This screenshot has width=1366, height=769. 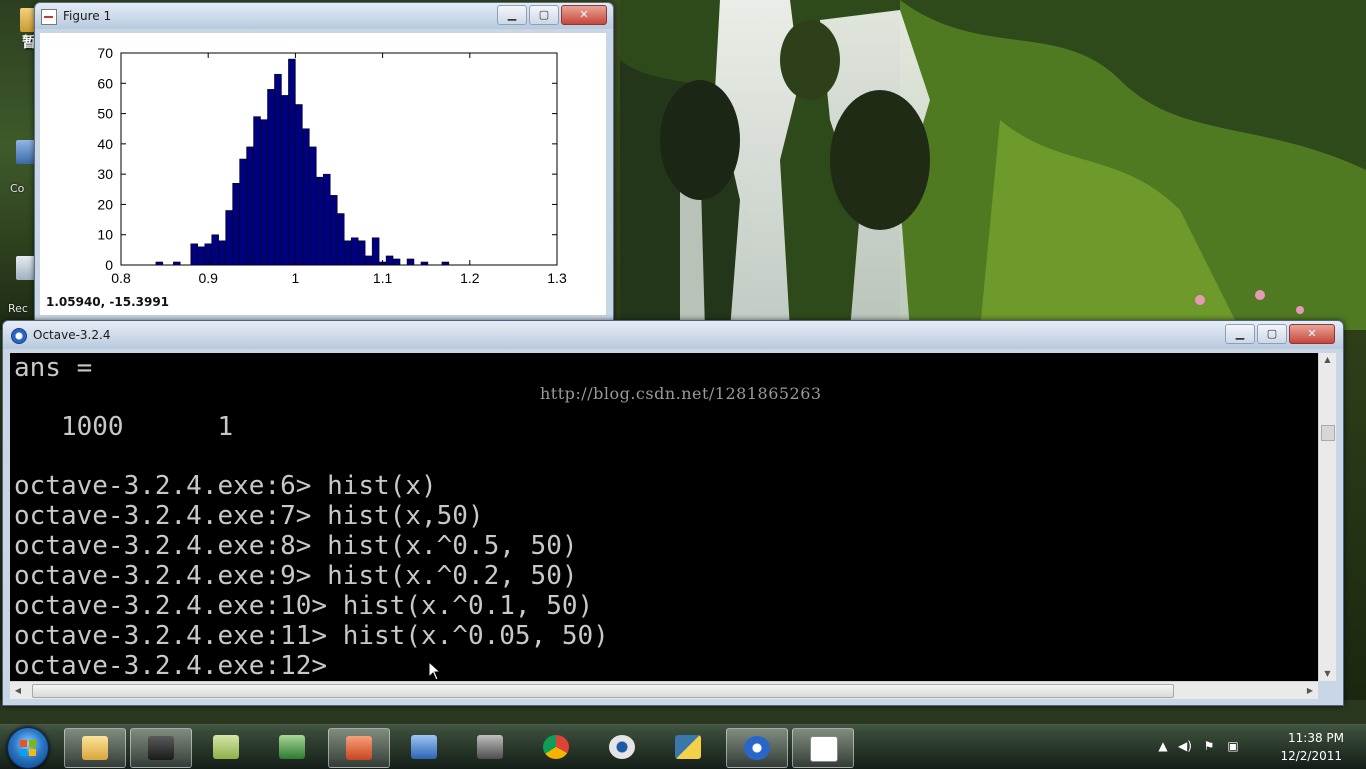 What do you see at coordinates (435, 671) in the screenshot?
I see `mouse-pointer-icon` at bounding box center [435, 671].